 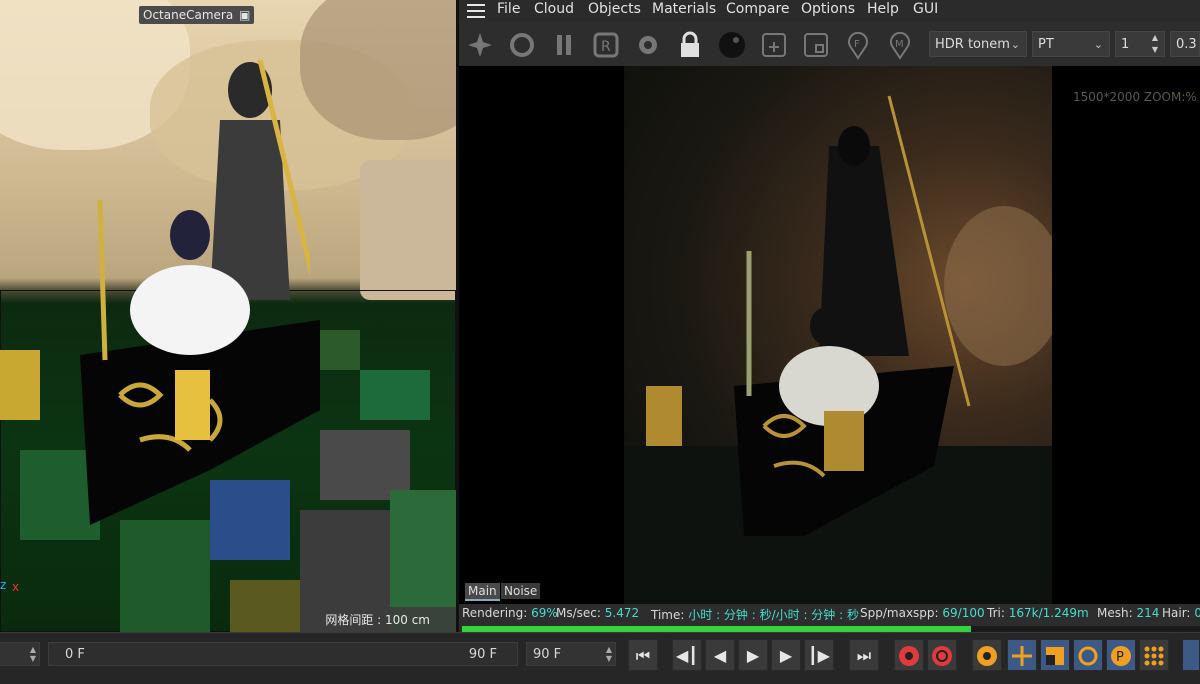 I want to click on svg-text: R, so click(x=606, y=47).